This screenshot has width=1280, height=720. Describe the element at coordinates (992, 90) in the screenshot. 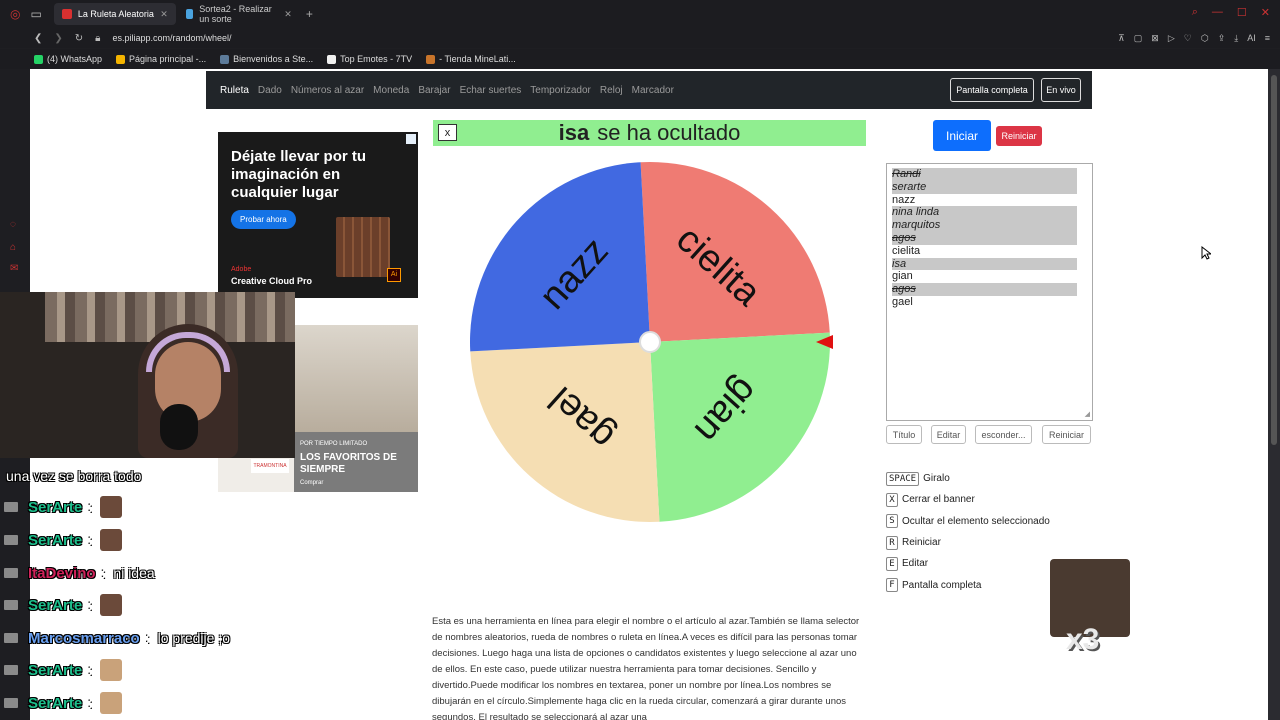

I see `fullscreen-button: Pantalla completa` at that location.